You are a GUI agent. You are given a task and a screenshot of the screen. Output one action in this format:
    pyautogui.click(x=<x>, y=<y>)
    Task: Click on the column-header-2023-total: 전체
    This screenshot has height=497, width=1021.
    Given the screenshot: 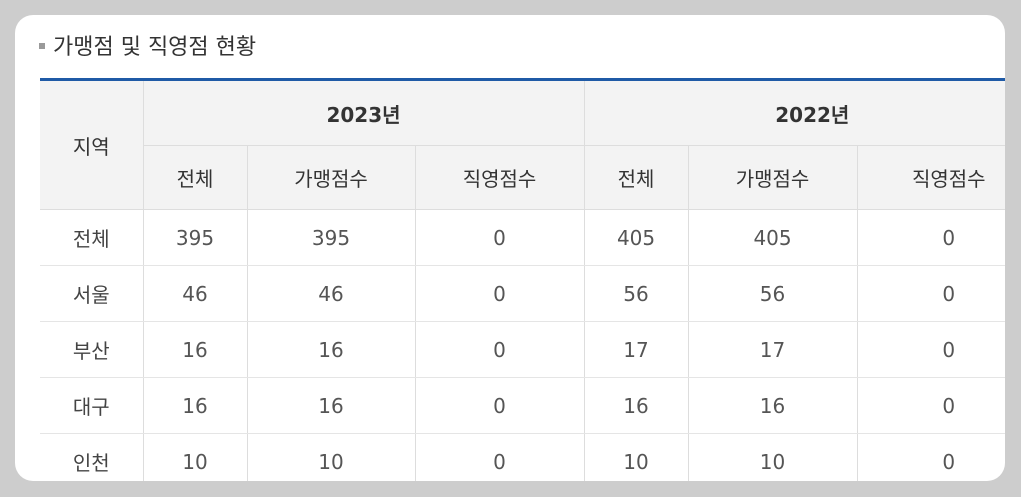 What is the action you would take?
    pyautogui.click(x=194, y=177)
    